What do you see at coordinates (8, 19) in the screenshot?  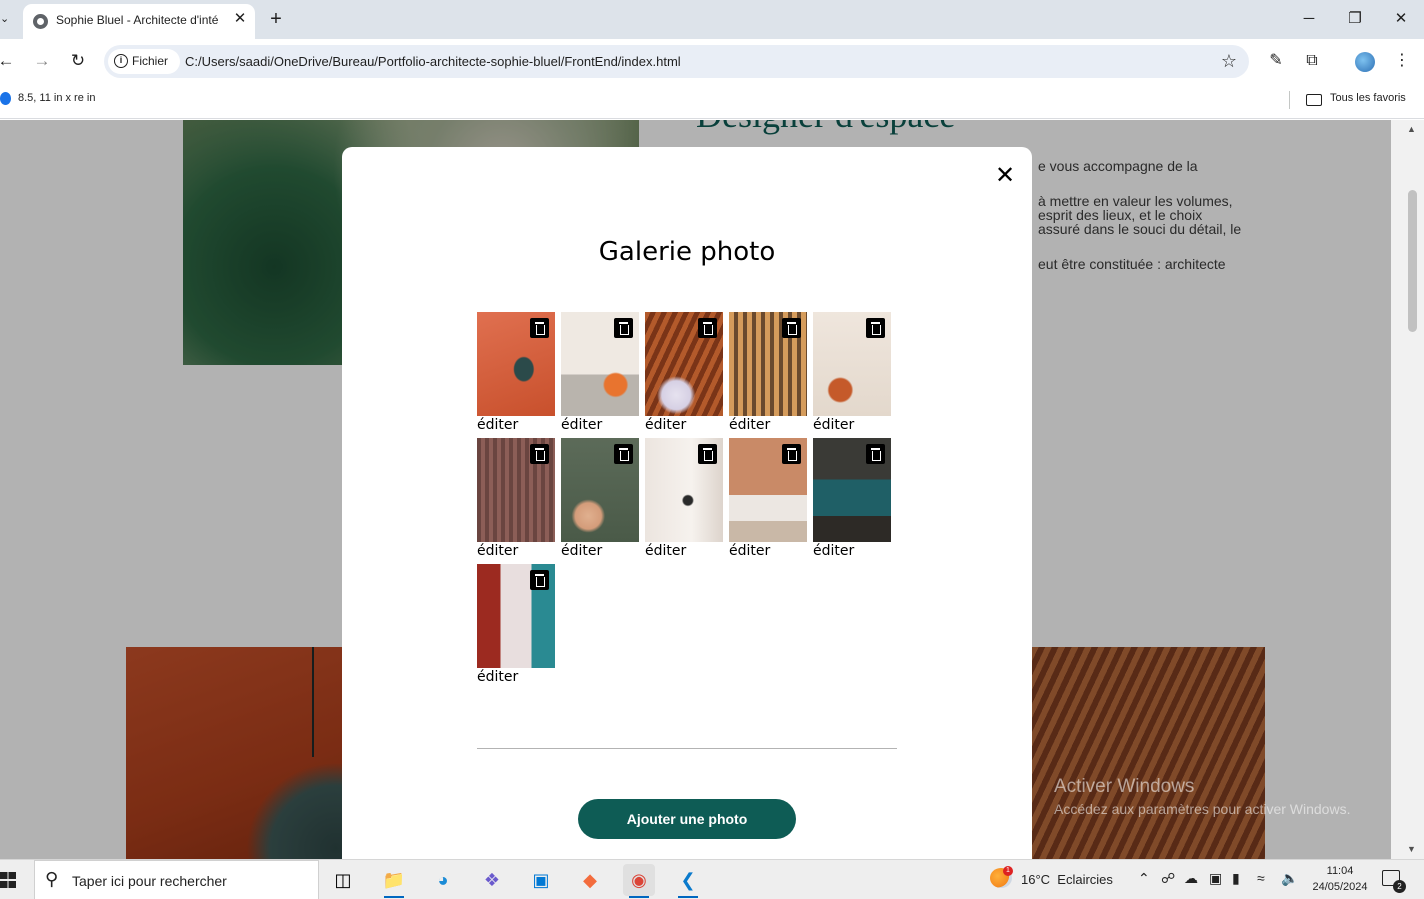 I see `tab-search-chevron-icon: ⌄` at bounding box center [8, 19].